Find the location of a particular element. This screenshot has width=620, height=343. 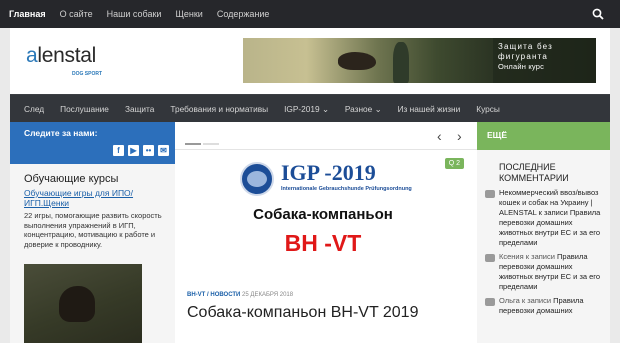

logo-name: lenstal is located at coordinates (66, 55).